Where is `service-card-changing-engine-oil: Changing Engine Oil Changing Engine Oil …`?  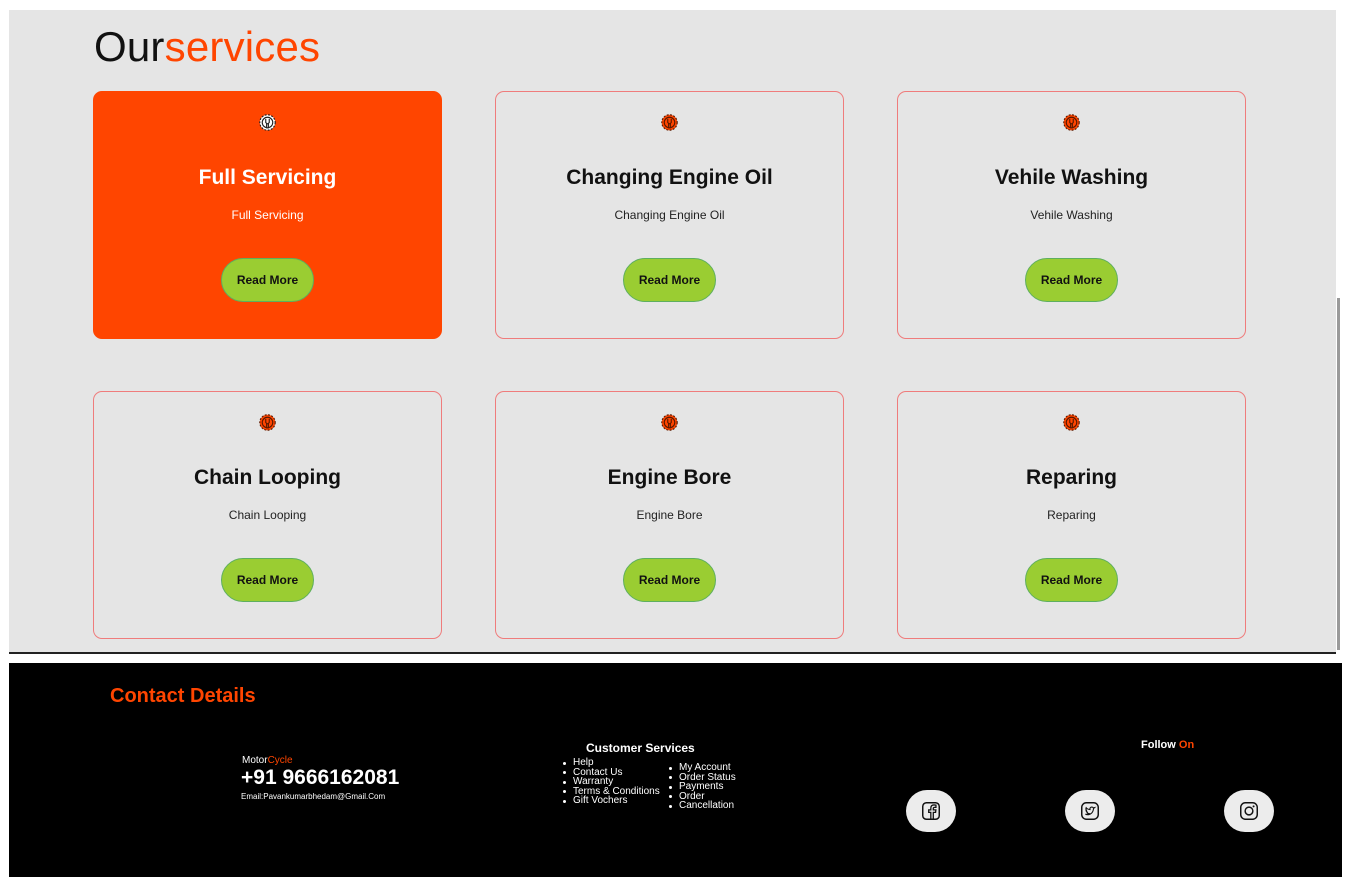
service-card-changing-engine-oil: Changing Engine Oil Changing Engine Oil … is located at coordinates (669, 215).